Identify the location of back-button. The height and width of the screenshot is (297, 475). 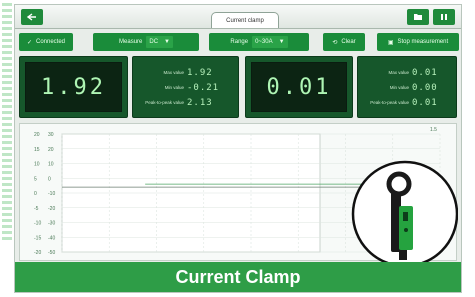
(32, 17).